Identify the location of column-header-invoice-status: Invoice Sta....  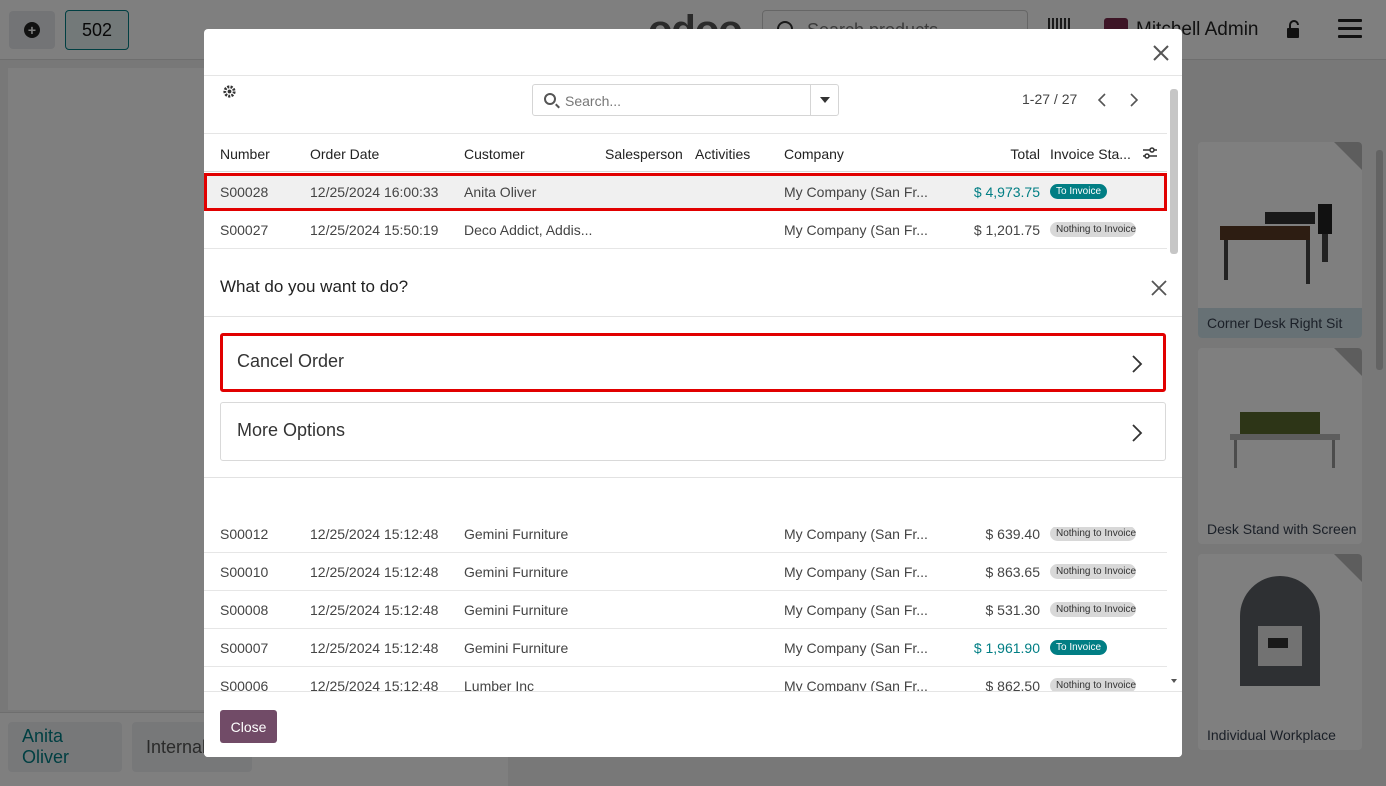
(1093, 154).